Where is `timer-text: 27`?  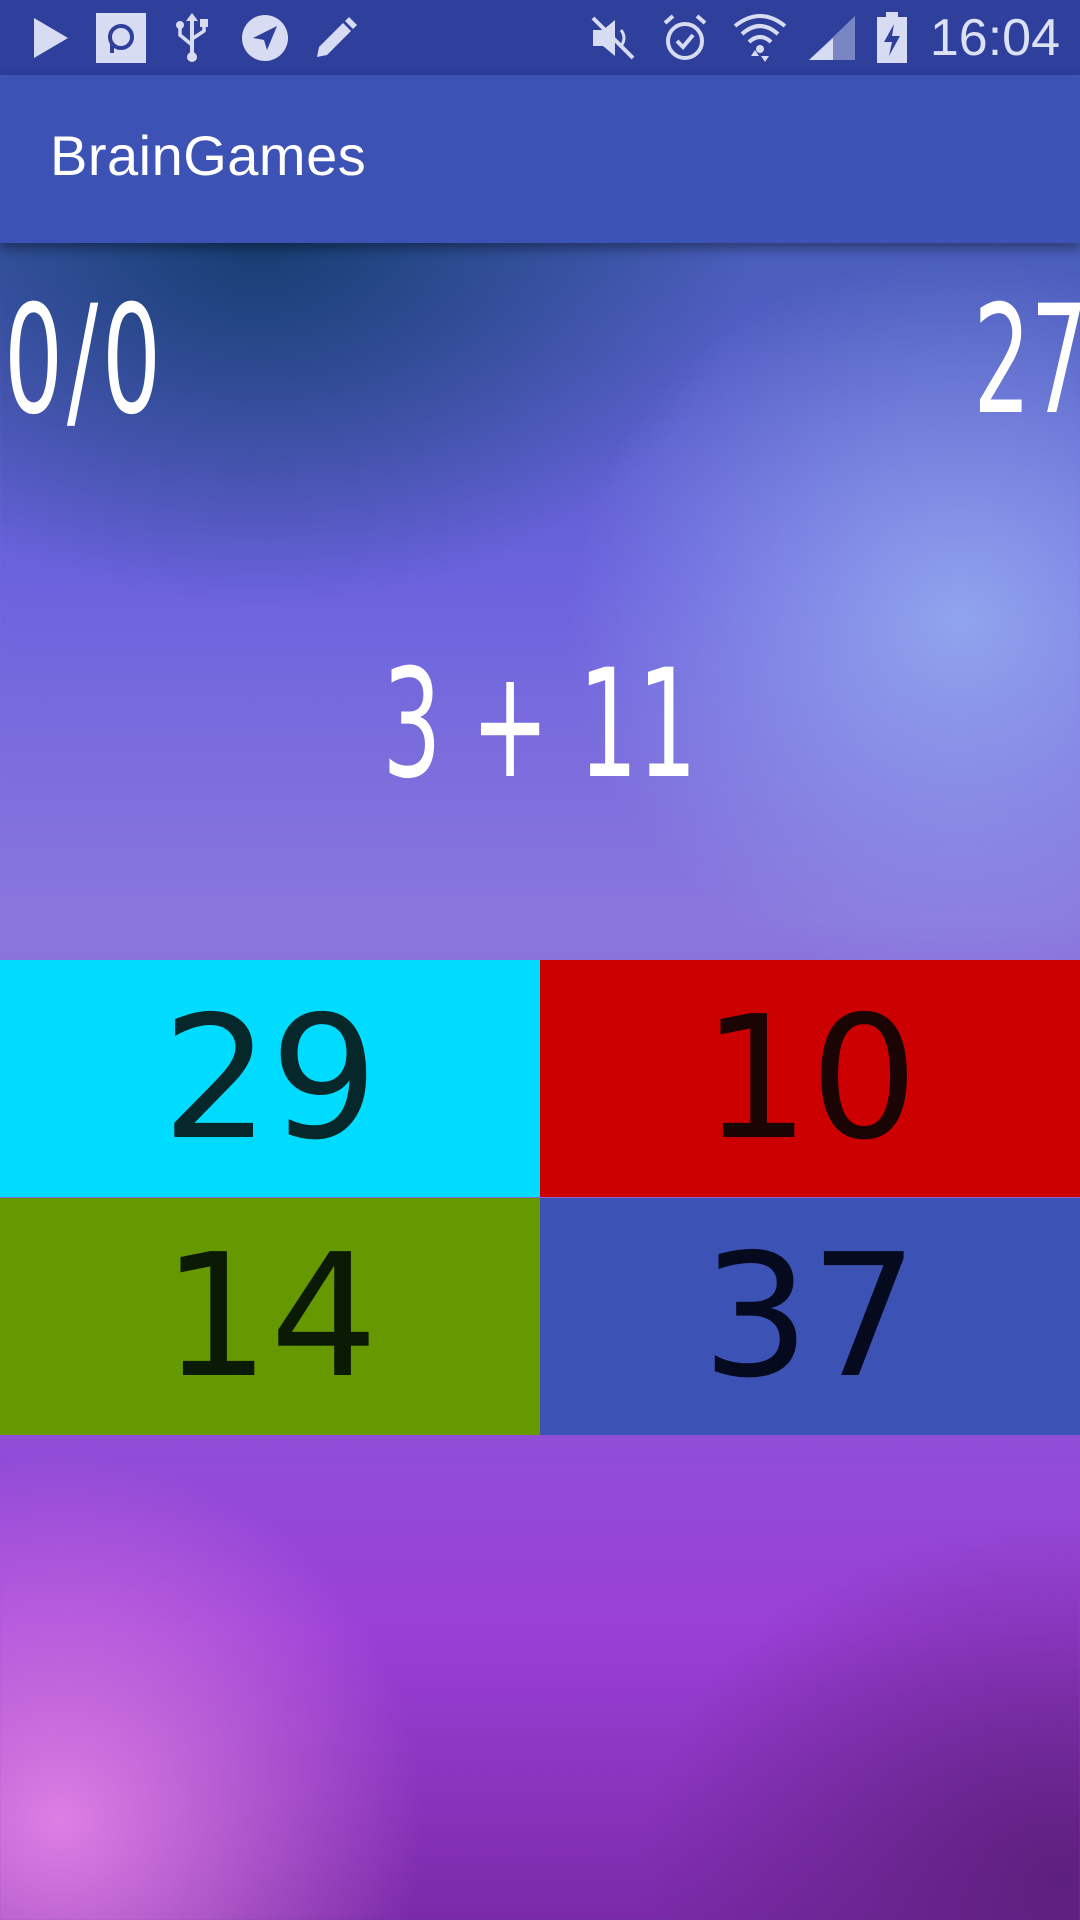
timer-text: 27 is located at coordinates (1026, 361).